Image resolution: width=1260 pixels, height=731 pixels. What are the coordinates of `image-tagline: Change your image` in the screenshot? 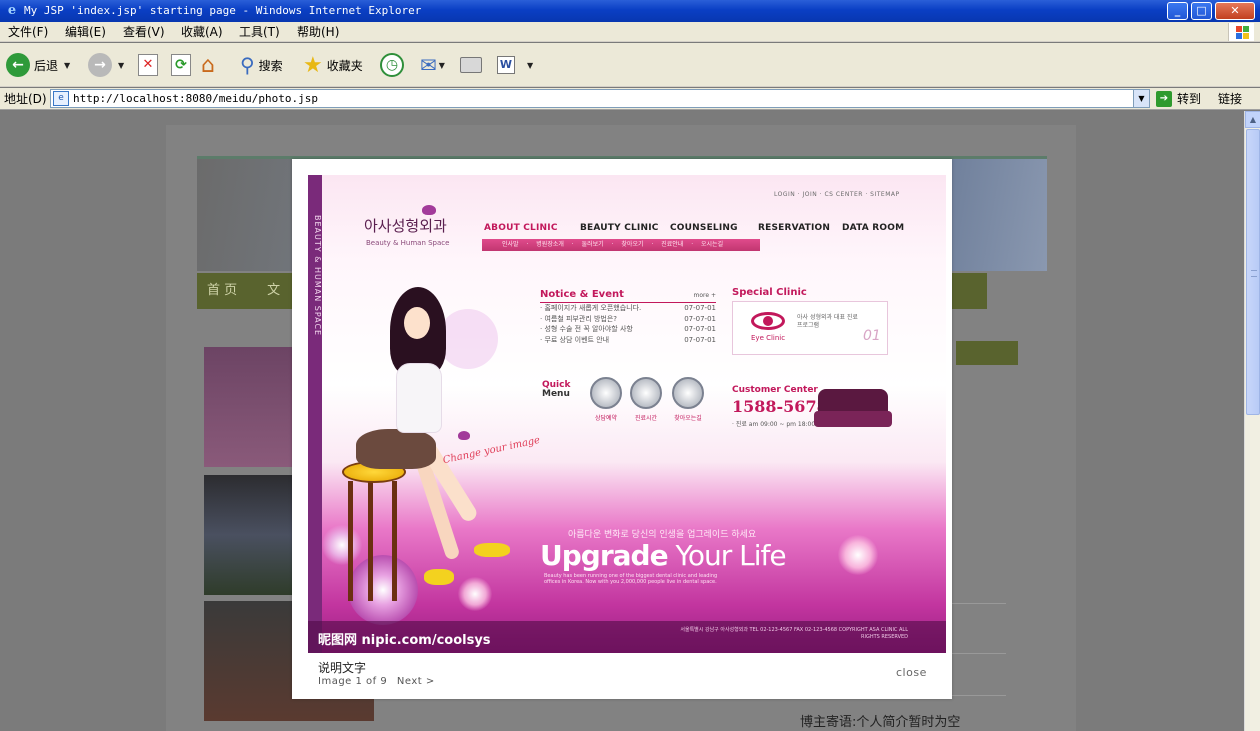 It's located at (491, 450).